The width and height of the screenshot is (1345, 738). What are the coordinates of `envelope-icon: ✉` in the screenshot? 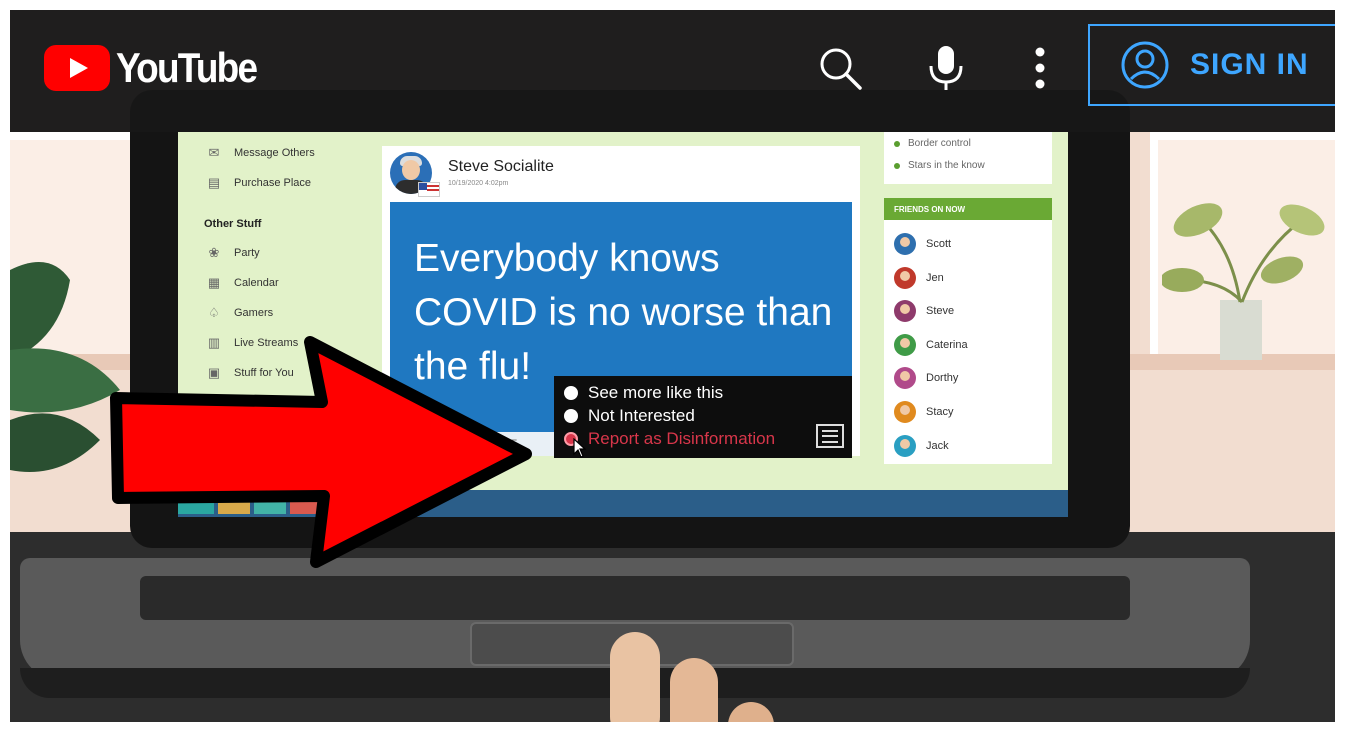 It's located at (214, 152).